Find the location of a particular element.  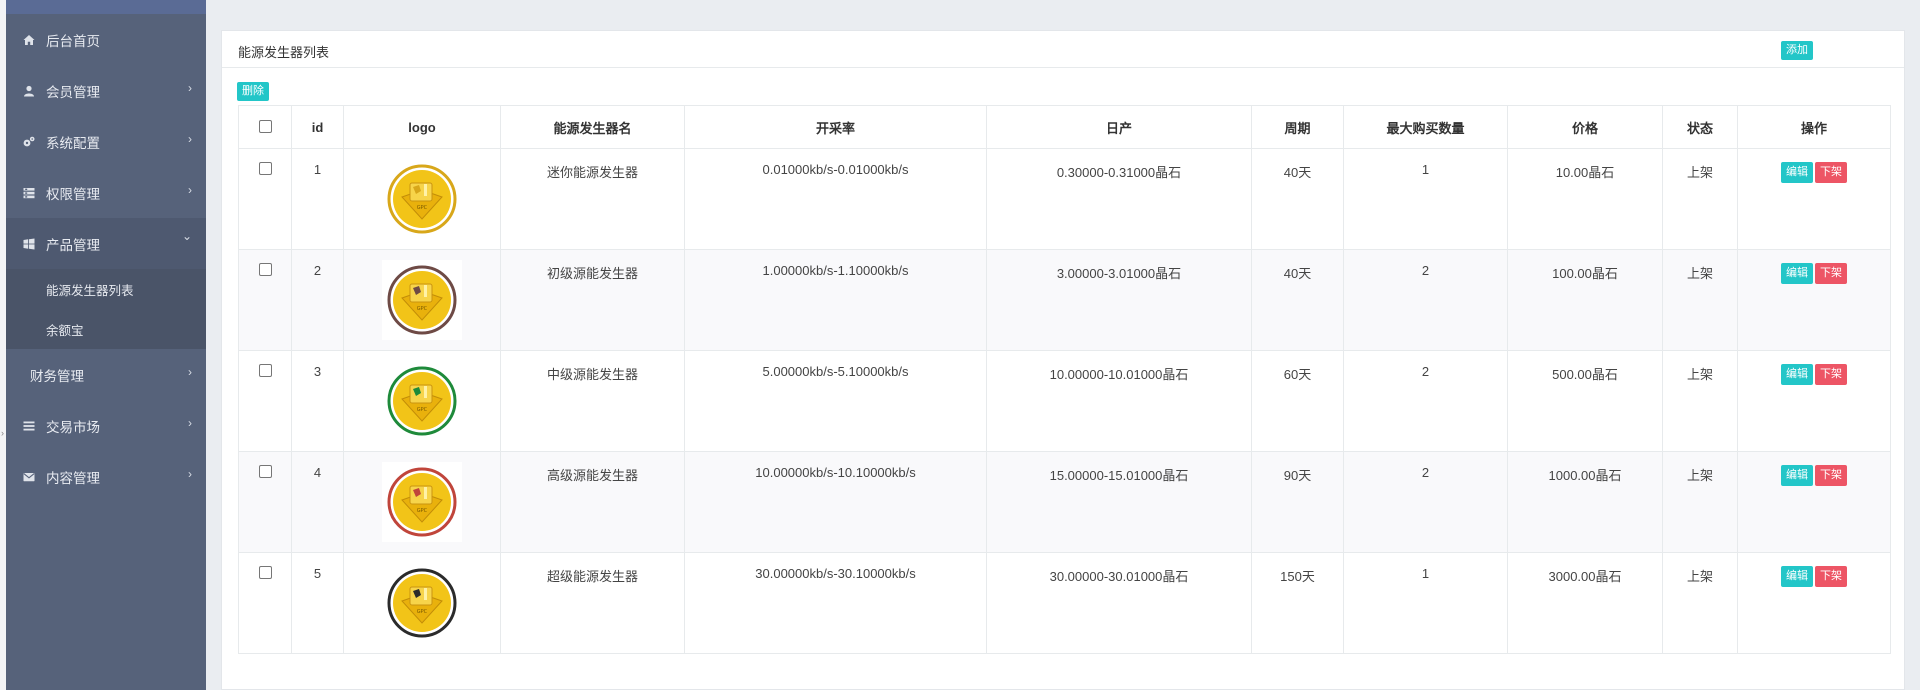

id-cell: 1 is located at coordinates (317, 199).